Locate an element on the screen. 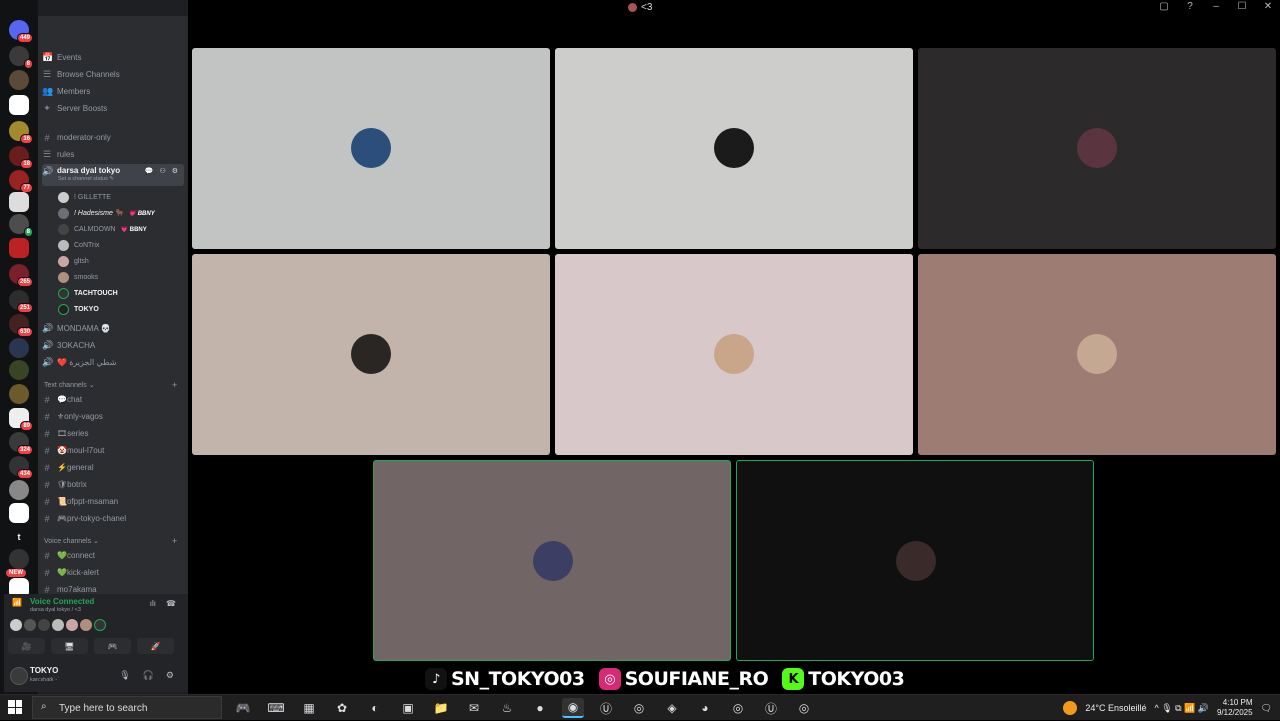 This screenshot has height=721, width=1280. disconnect-icon: ☎ is located at coordinates (171, 603).